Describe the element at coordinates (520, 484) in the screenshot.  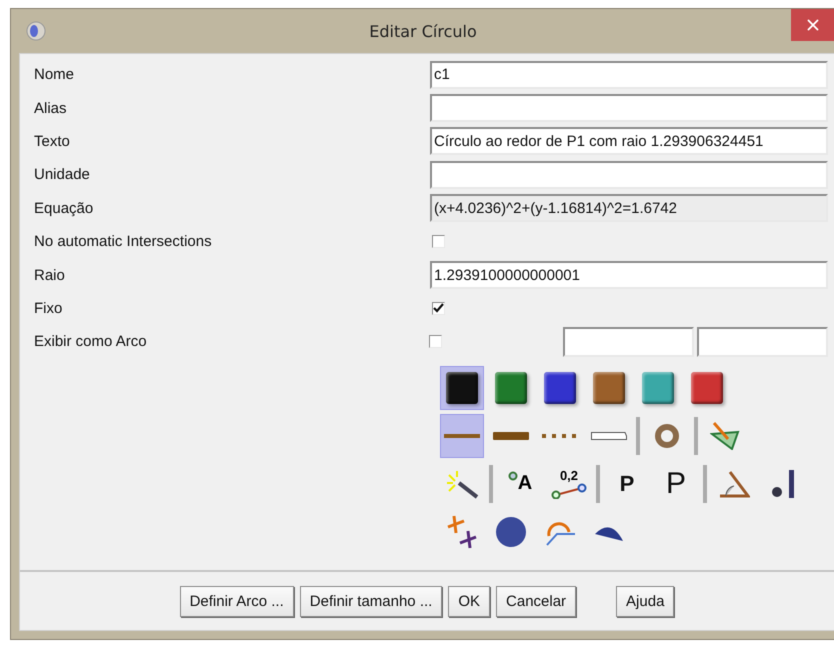
I see `label-style-tool: A` at that location.